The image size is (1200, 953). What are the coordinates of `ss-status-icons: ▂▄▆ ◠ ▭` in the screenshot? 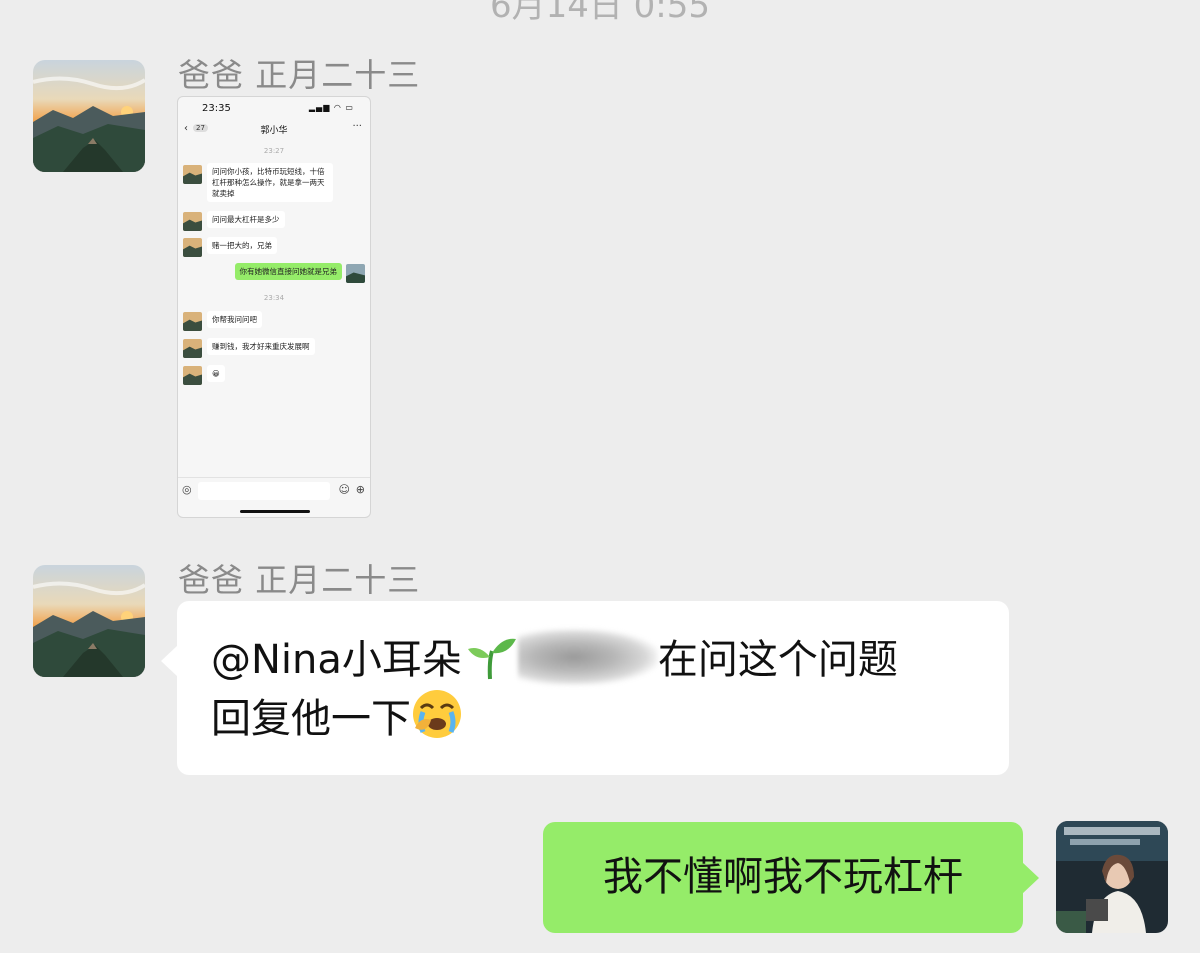 It's located at (331, 107).